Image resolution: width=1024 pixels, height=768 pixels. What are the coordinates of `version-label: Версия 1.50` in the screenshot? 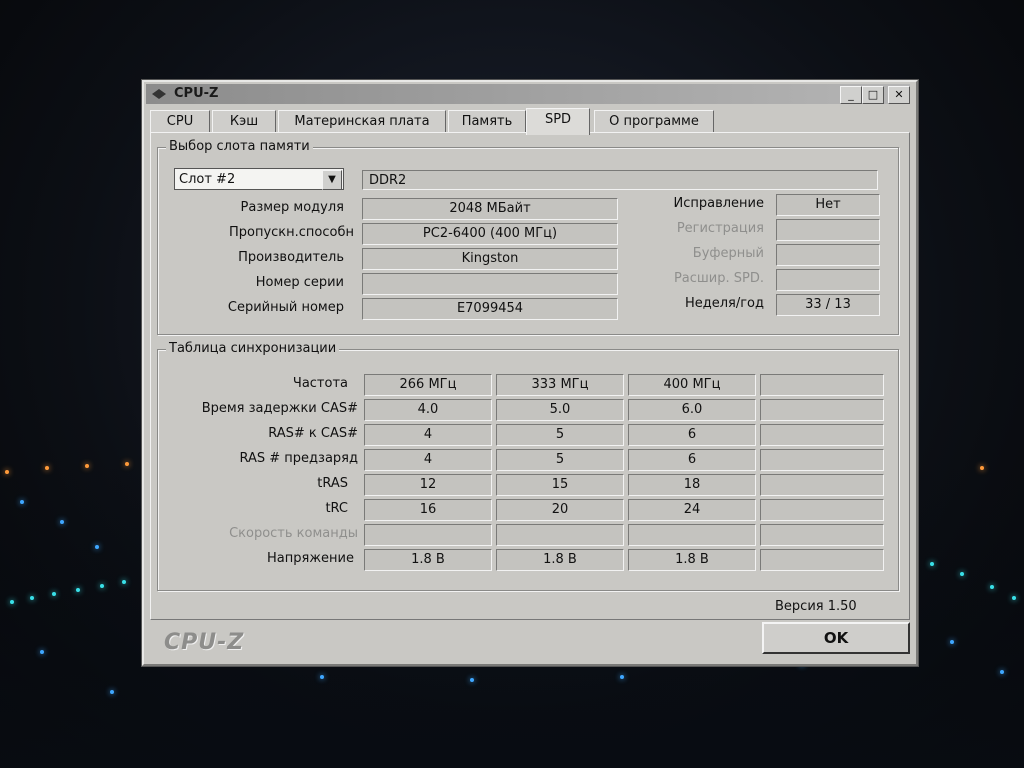 It's located at (816, 606).